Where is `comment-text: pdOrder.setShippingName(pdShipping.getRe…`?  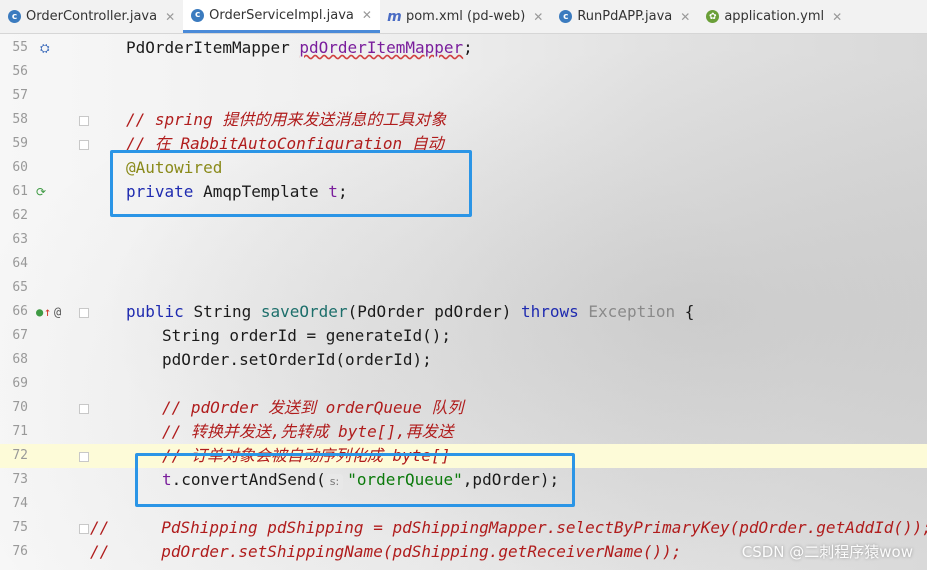 comment-text: pdOrder.setShippingName(pdShipping.getRe… is located at coordinates (421, 551).